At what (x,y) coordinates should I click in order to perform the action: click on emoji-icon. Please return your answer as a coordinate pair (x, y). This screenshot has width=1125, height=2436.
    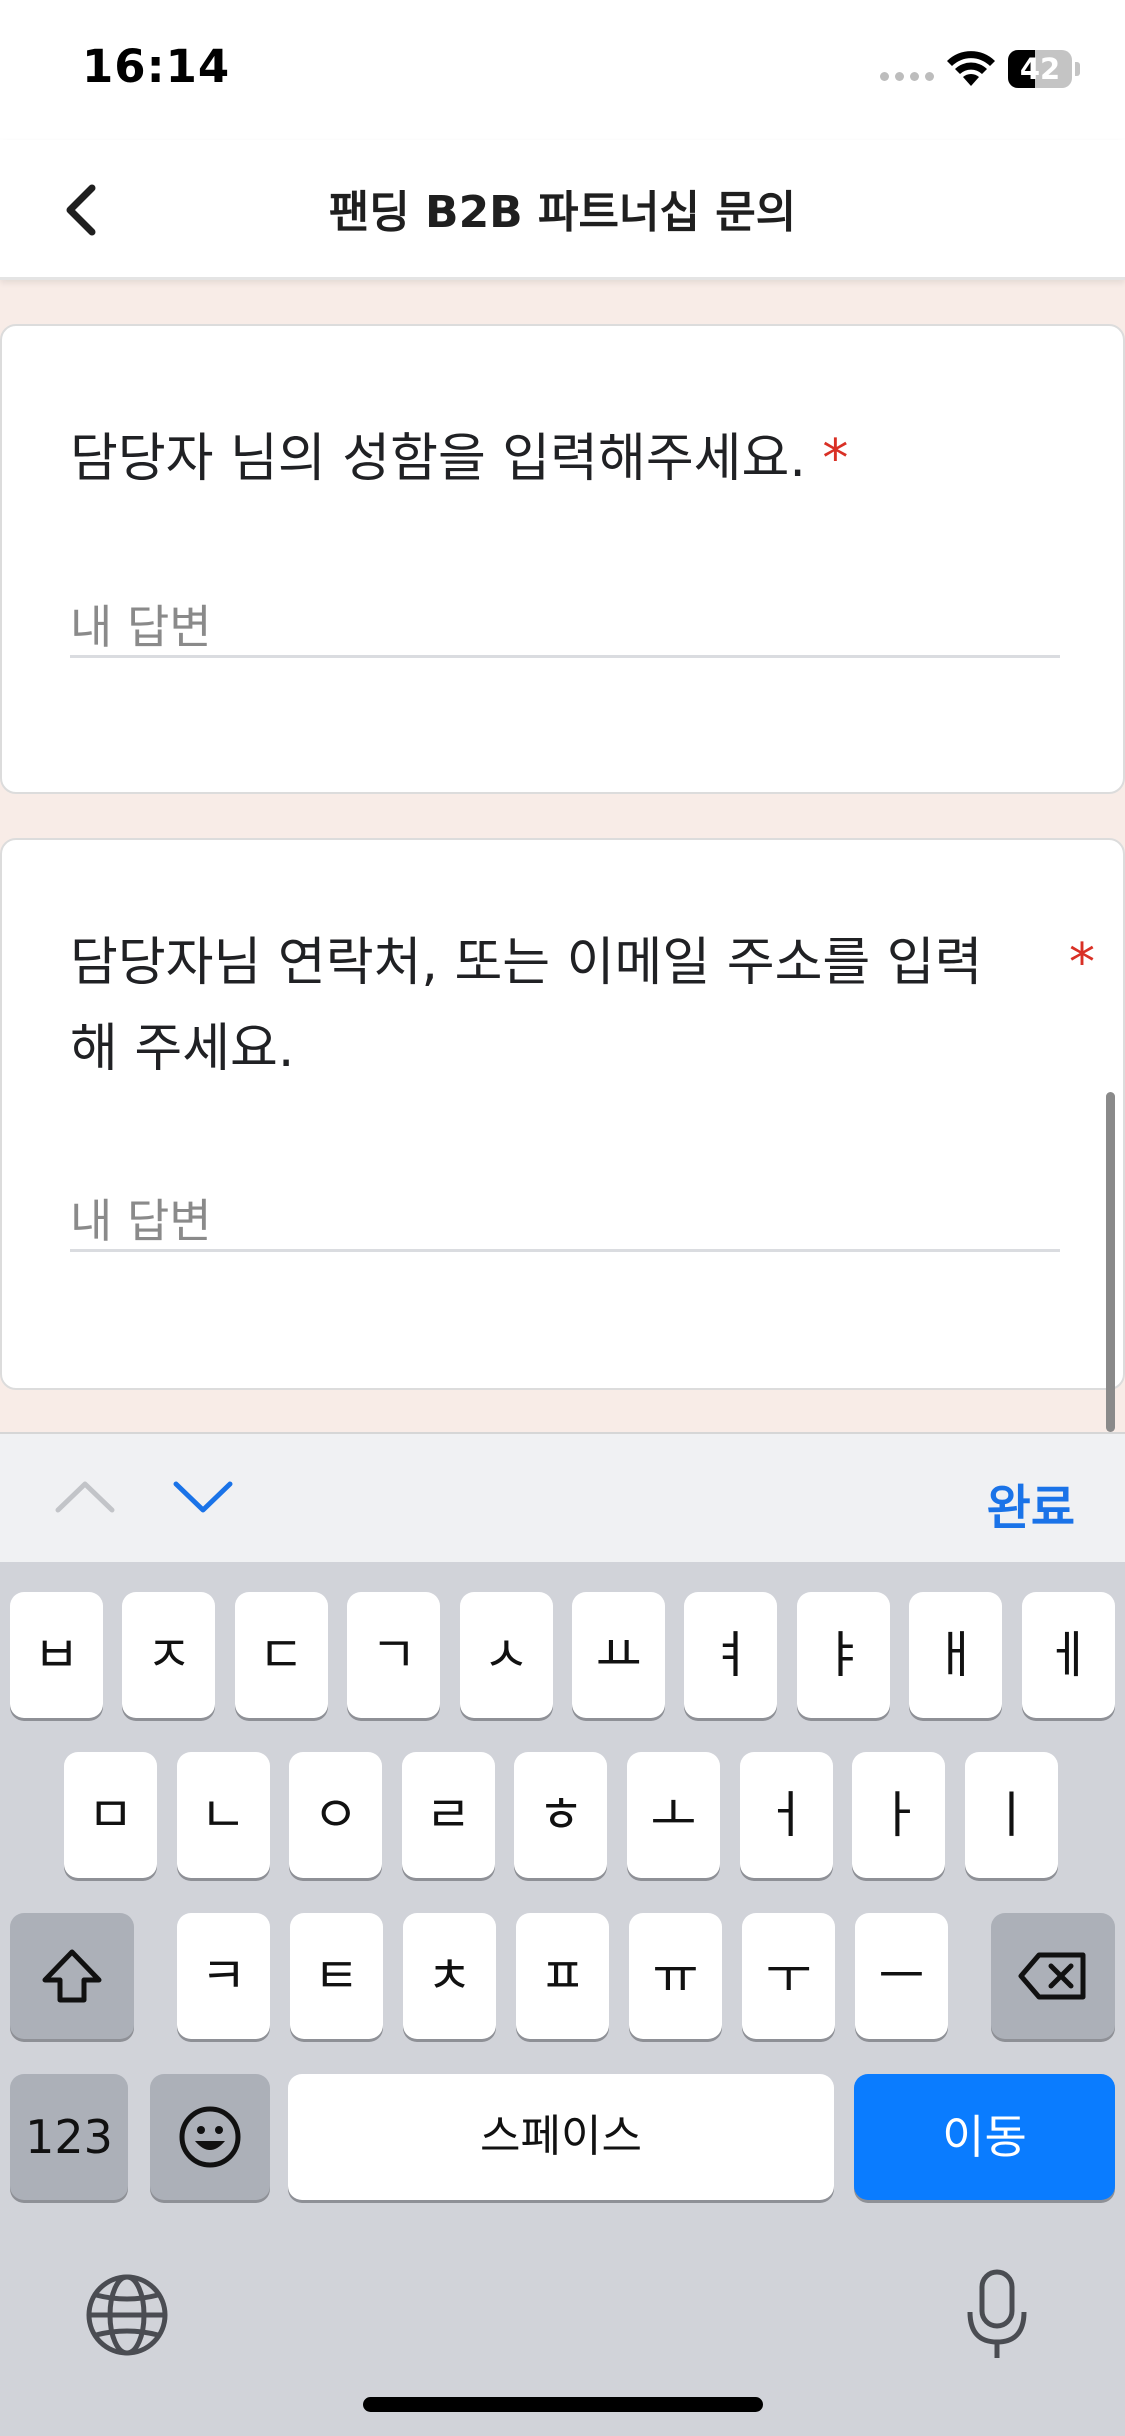
    Looking at the image, I should click on (210, 2137).